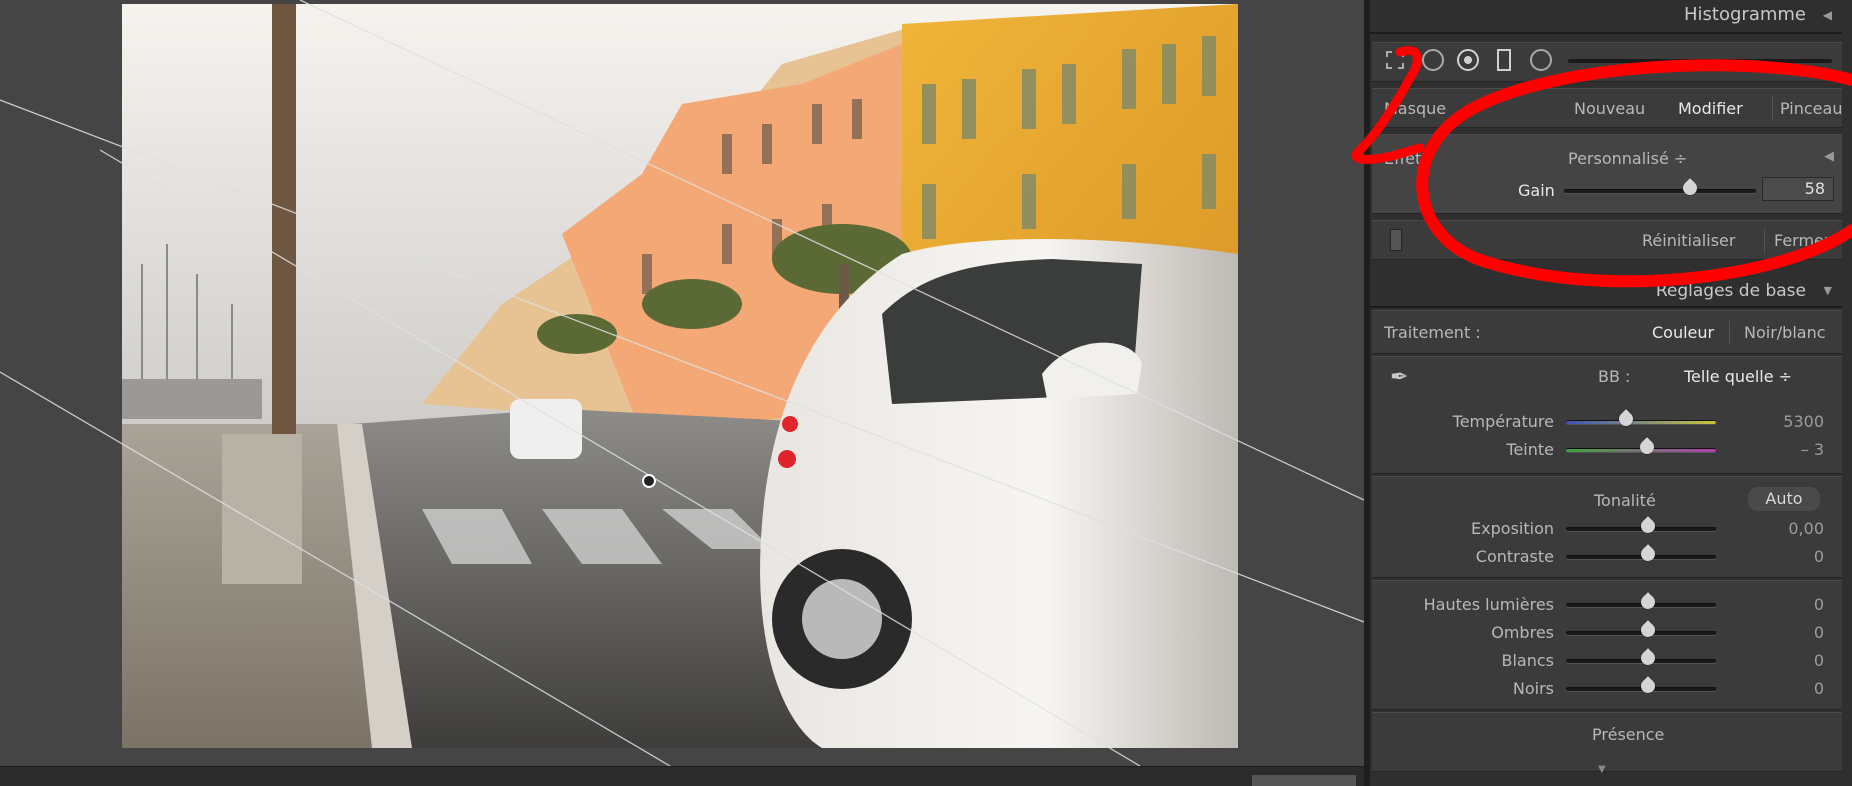  Describe the element at coordinates (1785, 332) in the screenshot. I see `bw-treatment-button: Noir/blanc` at that location.